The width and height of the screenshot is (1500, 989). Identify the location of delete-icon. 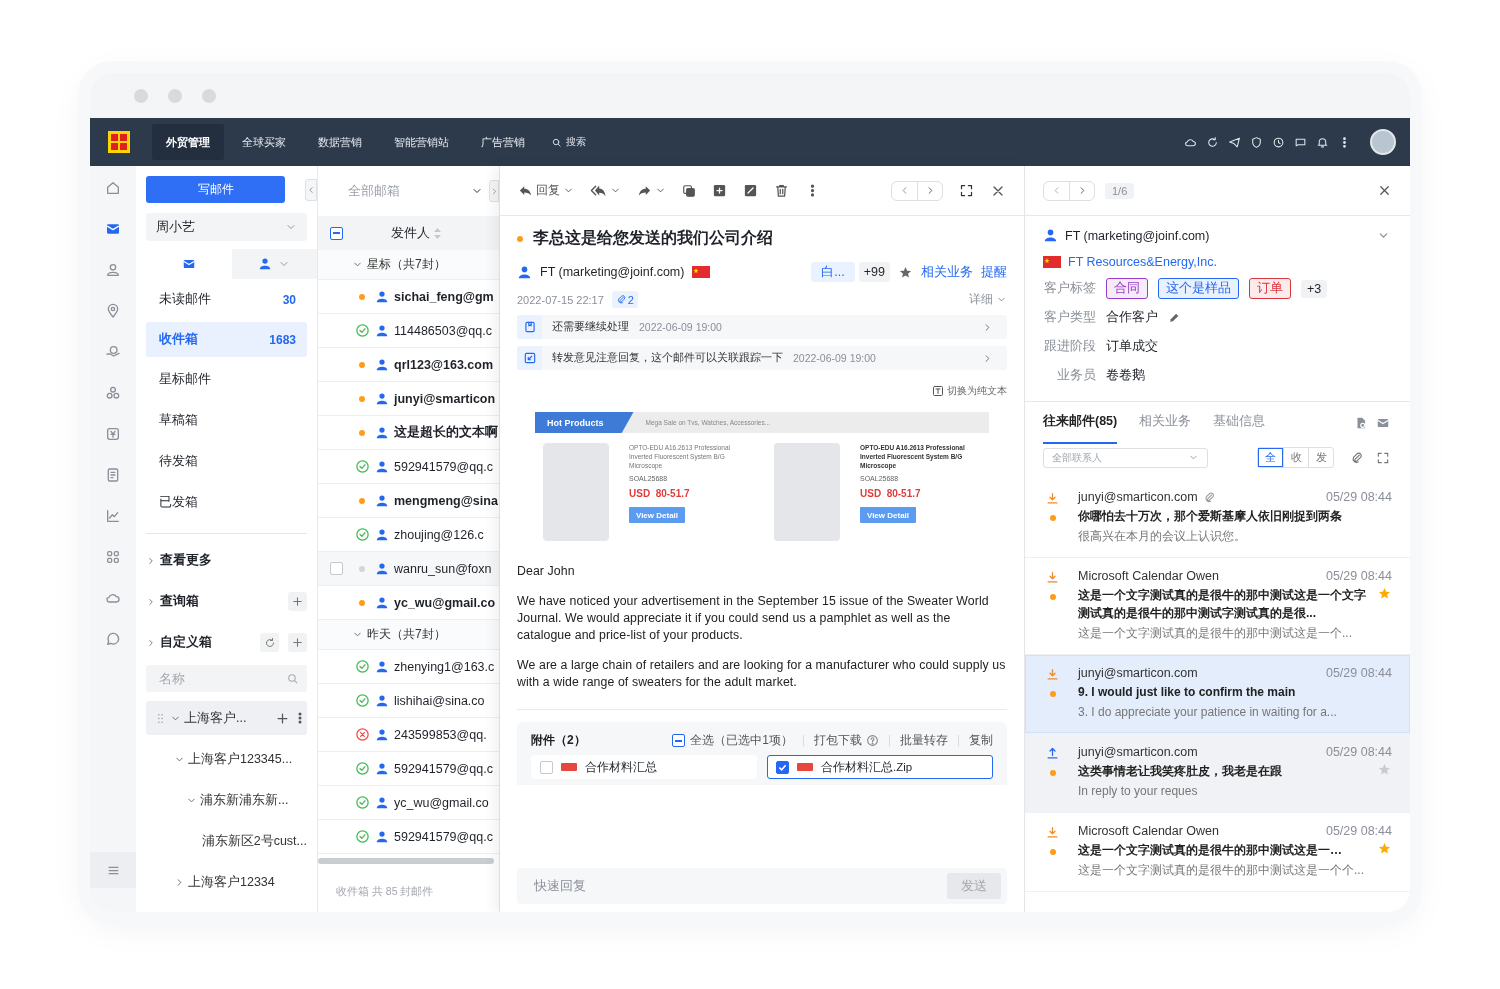
(781, 190).